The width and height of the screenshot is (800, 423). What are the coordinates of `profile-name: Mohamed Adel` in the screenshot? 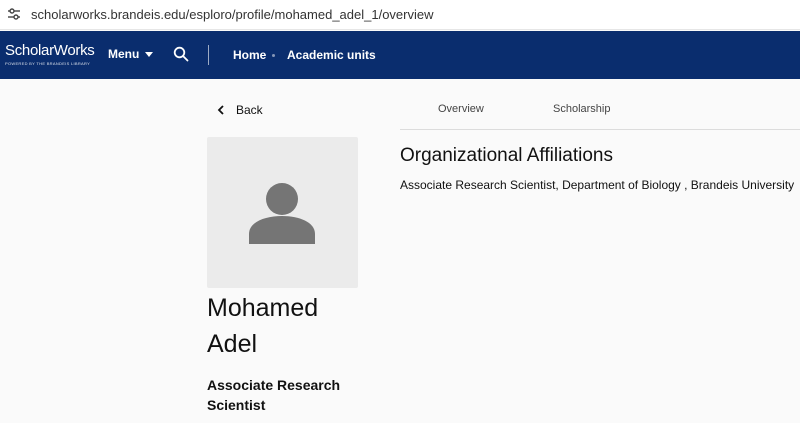 It's located at (297, 326).